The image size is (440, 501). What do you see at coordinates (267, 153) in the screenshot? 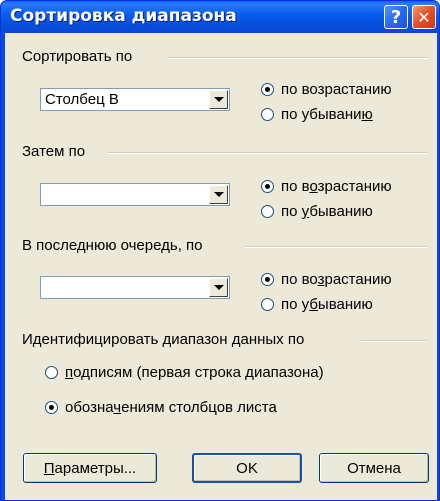
I see `then-by-divider` at bounding box center [267, 153].